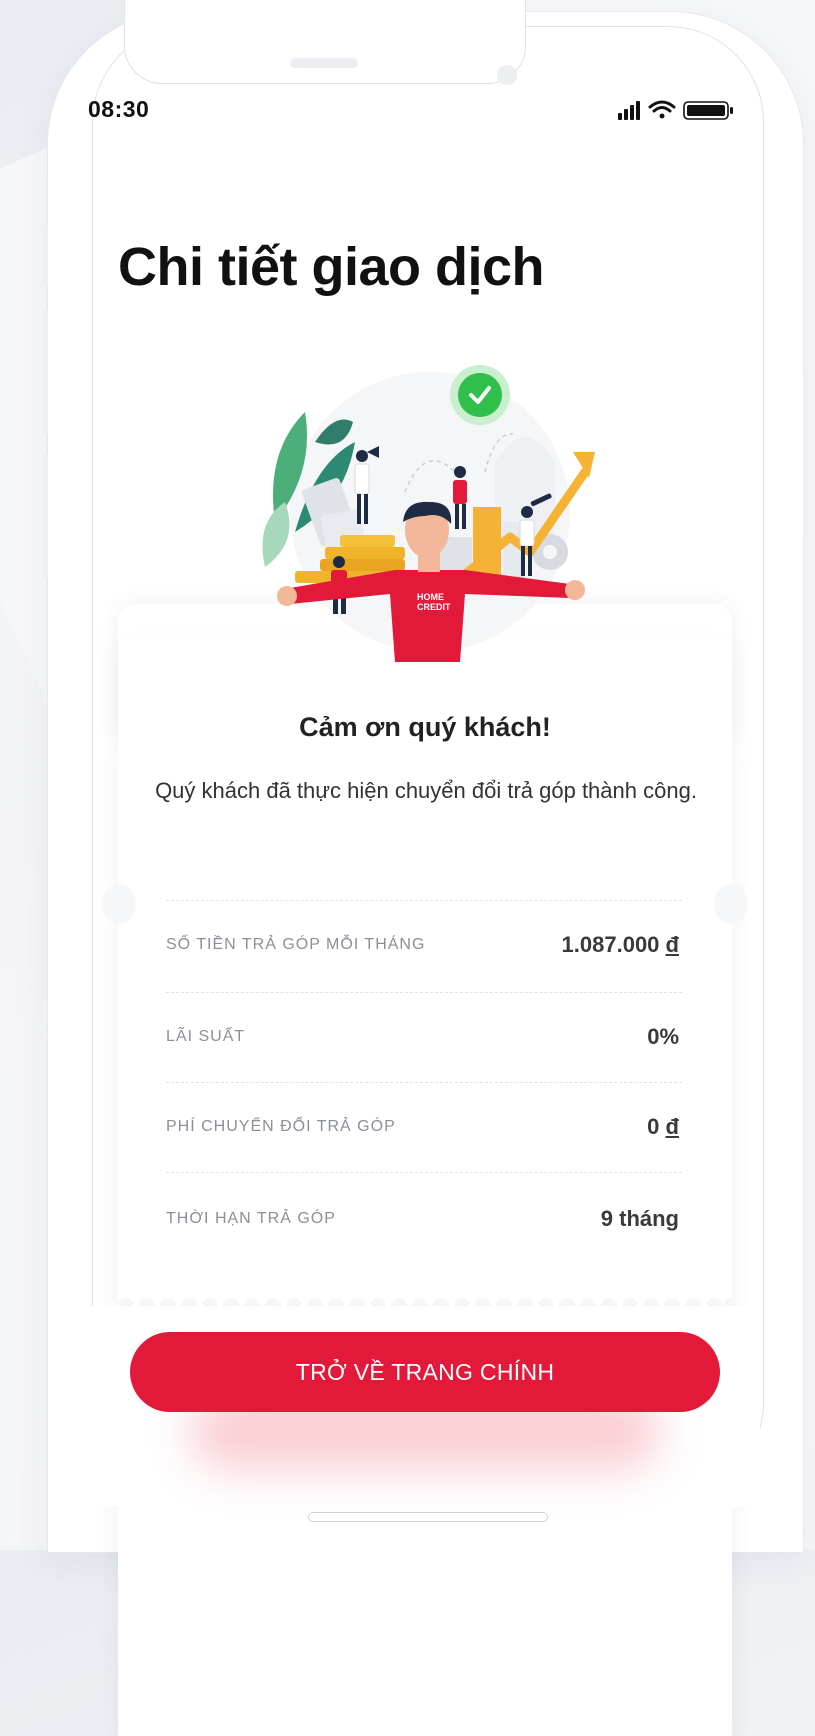 The height and width of the screenshot is (1736, 815). What do you see at coordinates (45, 516) in the screenshot?
I see `volume-down-button` at bounding box center [45, 516].